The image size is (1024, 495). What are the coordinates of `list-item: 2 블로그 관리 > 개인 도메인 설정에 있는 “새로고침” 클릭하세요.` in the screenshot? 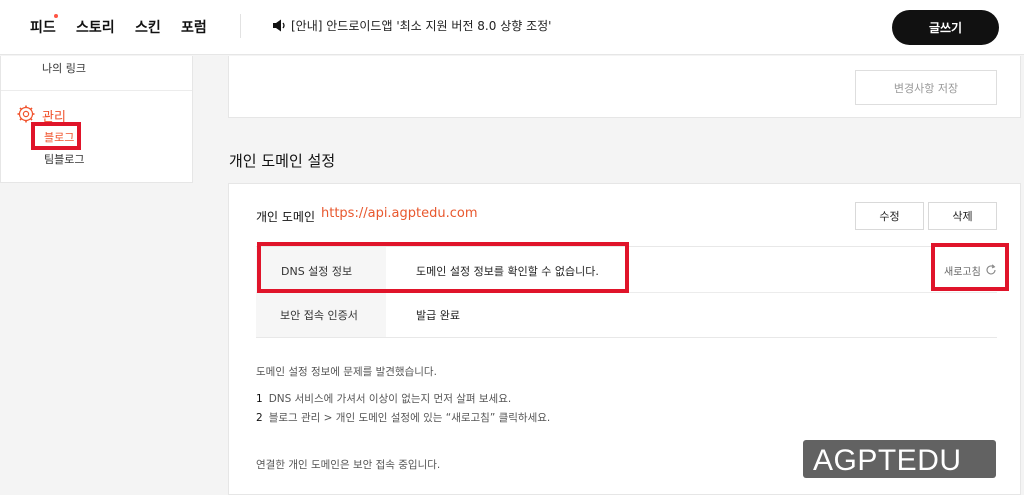 It's located at (403, 417).